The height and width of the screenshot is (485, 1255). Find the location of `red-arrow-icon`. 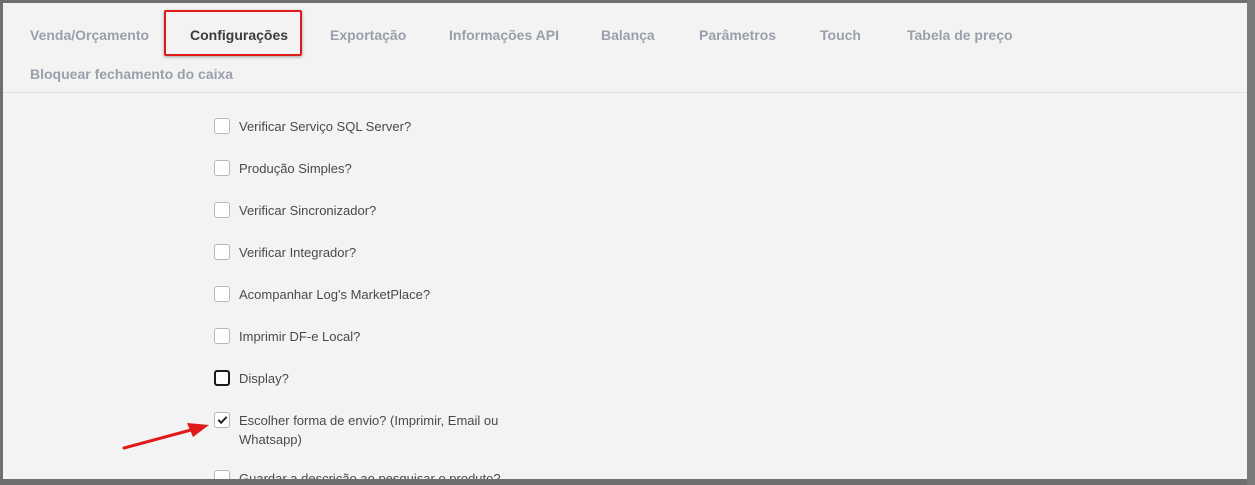

red-arrow-icon is located at coordinates (165, 436).